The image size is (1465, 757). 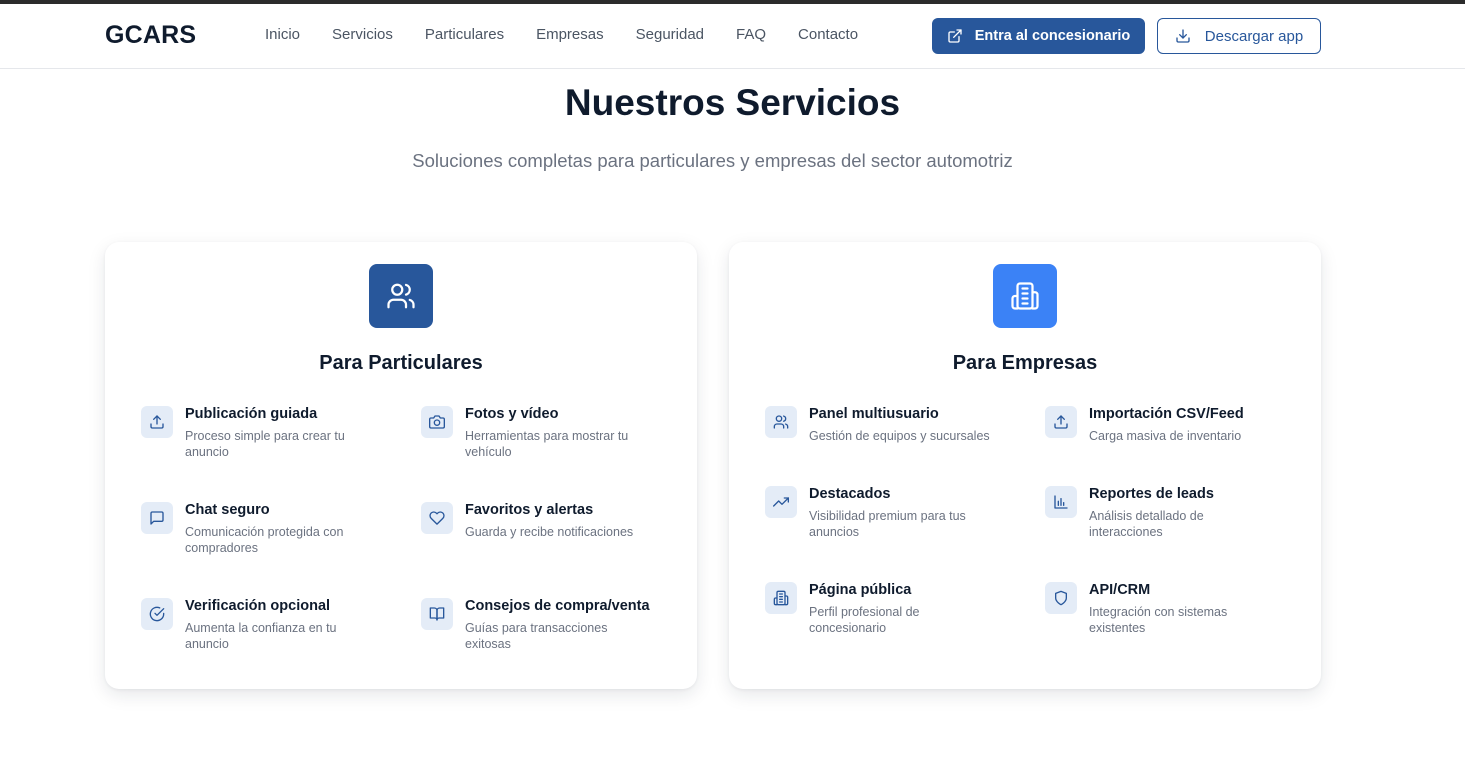 What do you see at coordinates (547, 444) in the screenshot?
I see `feature-description: Herramientas para mostrar tu vehículo` at bounding box center [547, 444].